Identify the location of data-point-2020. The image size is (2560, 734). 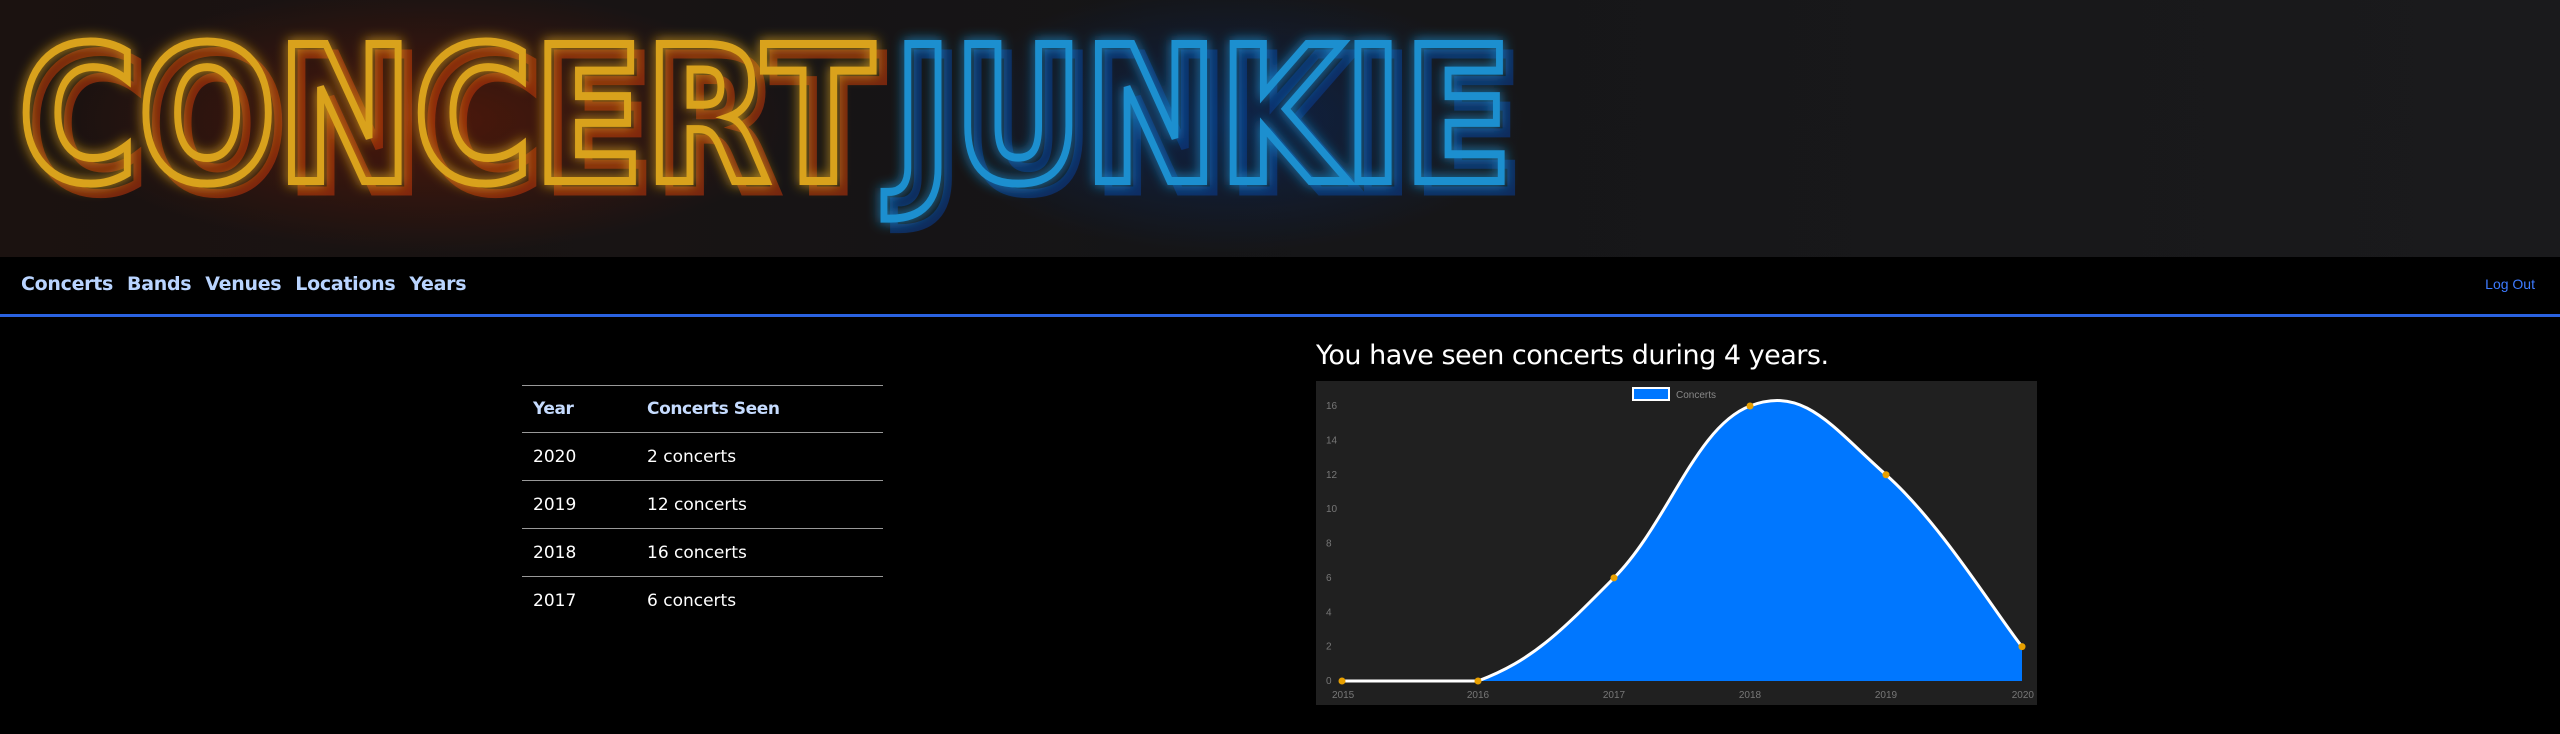
(2022, 647).